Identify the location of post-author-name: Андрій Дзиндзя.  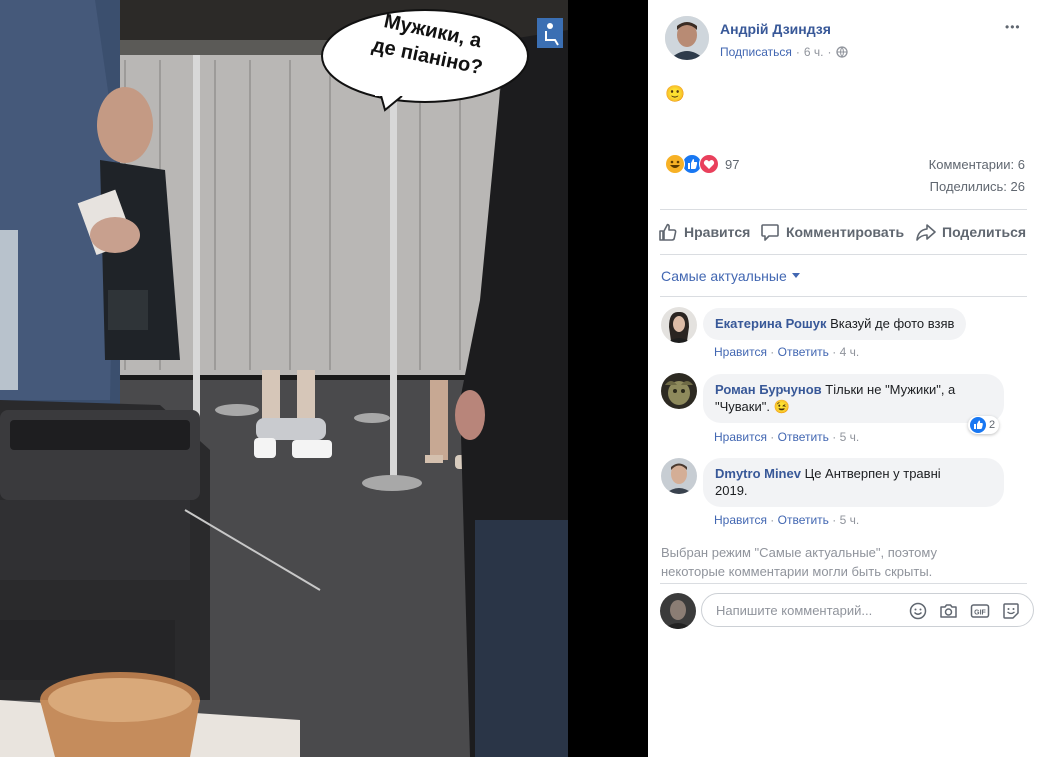
(775, 29).